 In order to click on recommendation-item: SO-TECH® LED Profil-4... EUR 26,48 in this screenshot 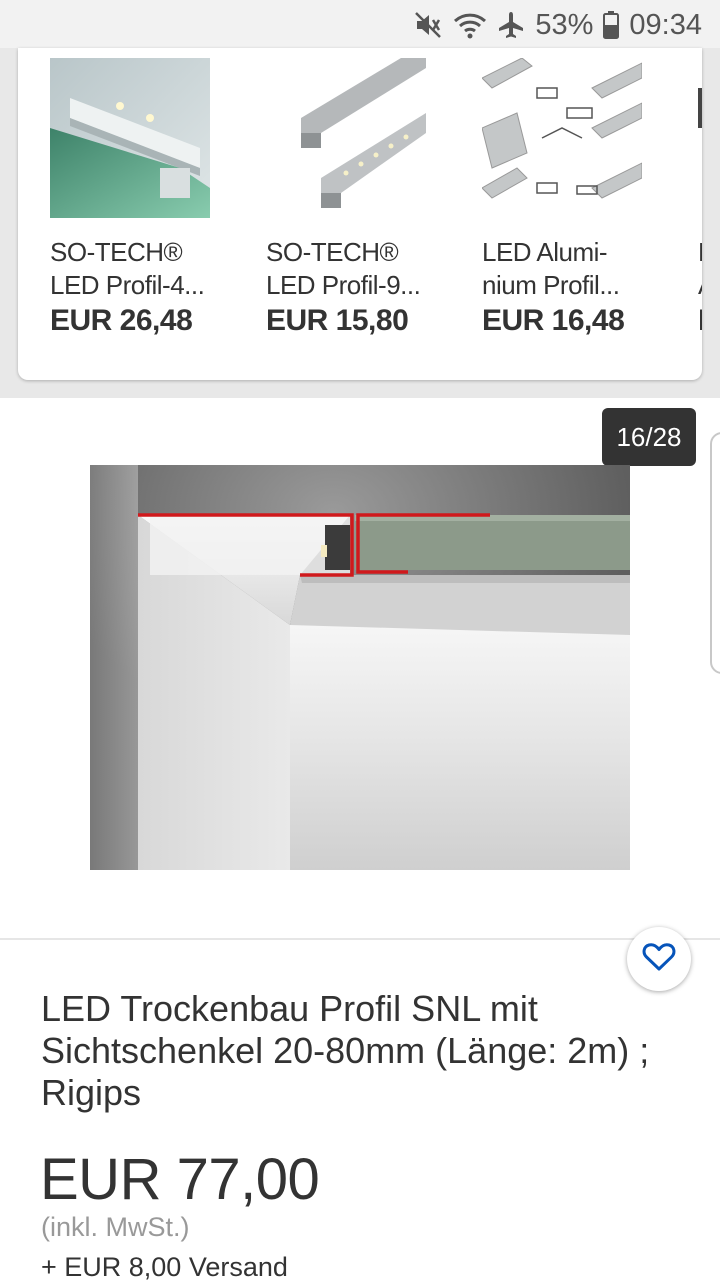, I will do `click(145, 198)`.